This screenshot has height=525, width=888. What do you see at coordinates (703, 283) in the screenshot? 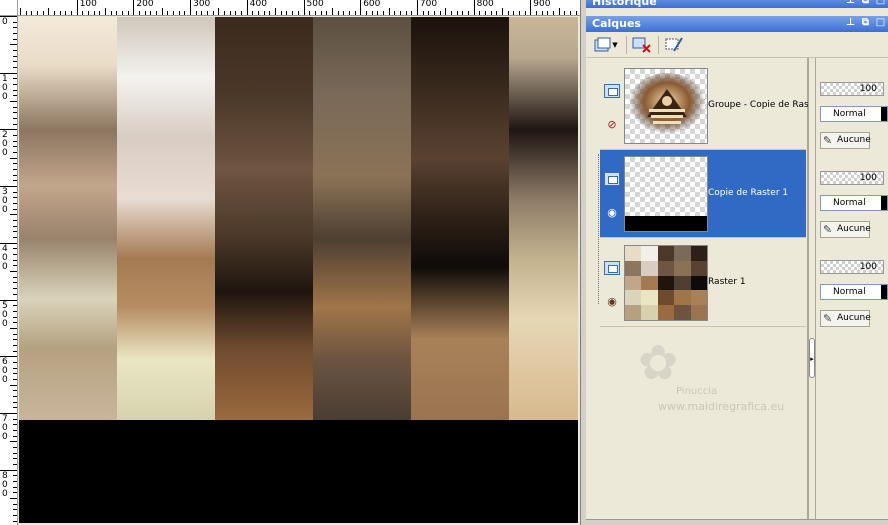
I see `layer-row: ◉ Raster 1` at bounding box center [703, 283].